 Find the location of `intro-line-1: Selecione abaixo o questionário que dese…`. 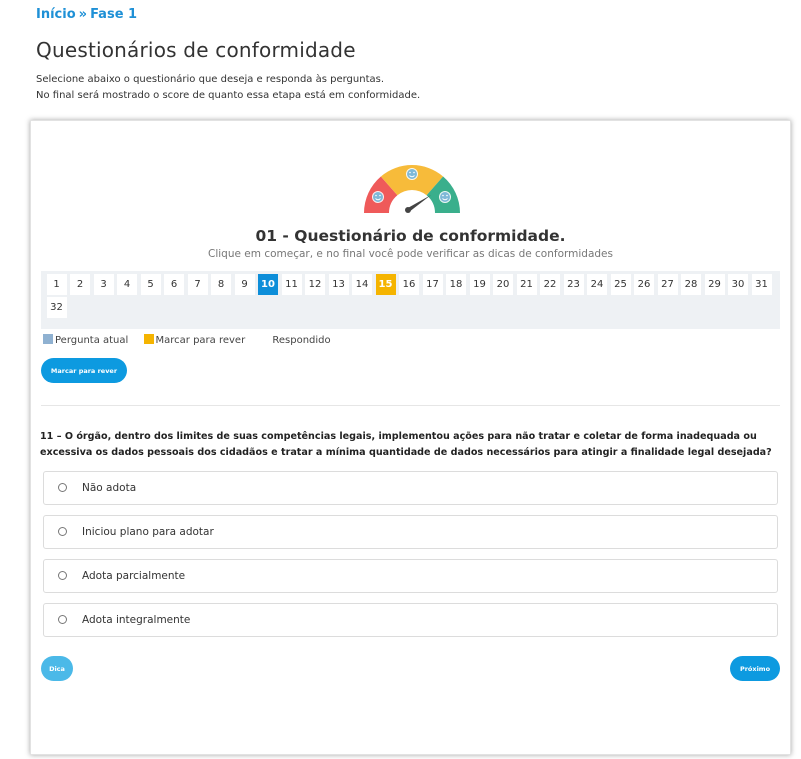

intro-line-1: Selecione abaixo o questionário que dese… is located at coordinates (210, 79).